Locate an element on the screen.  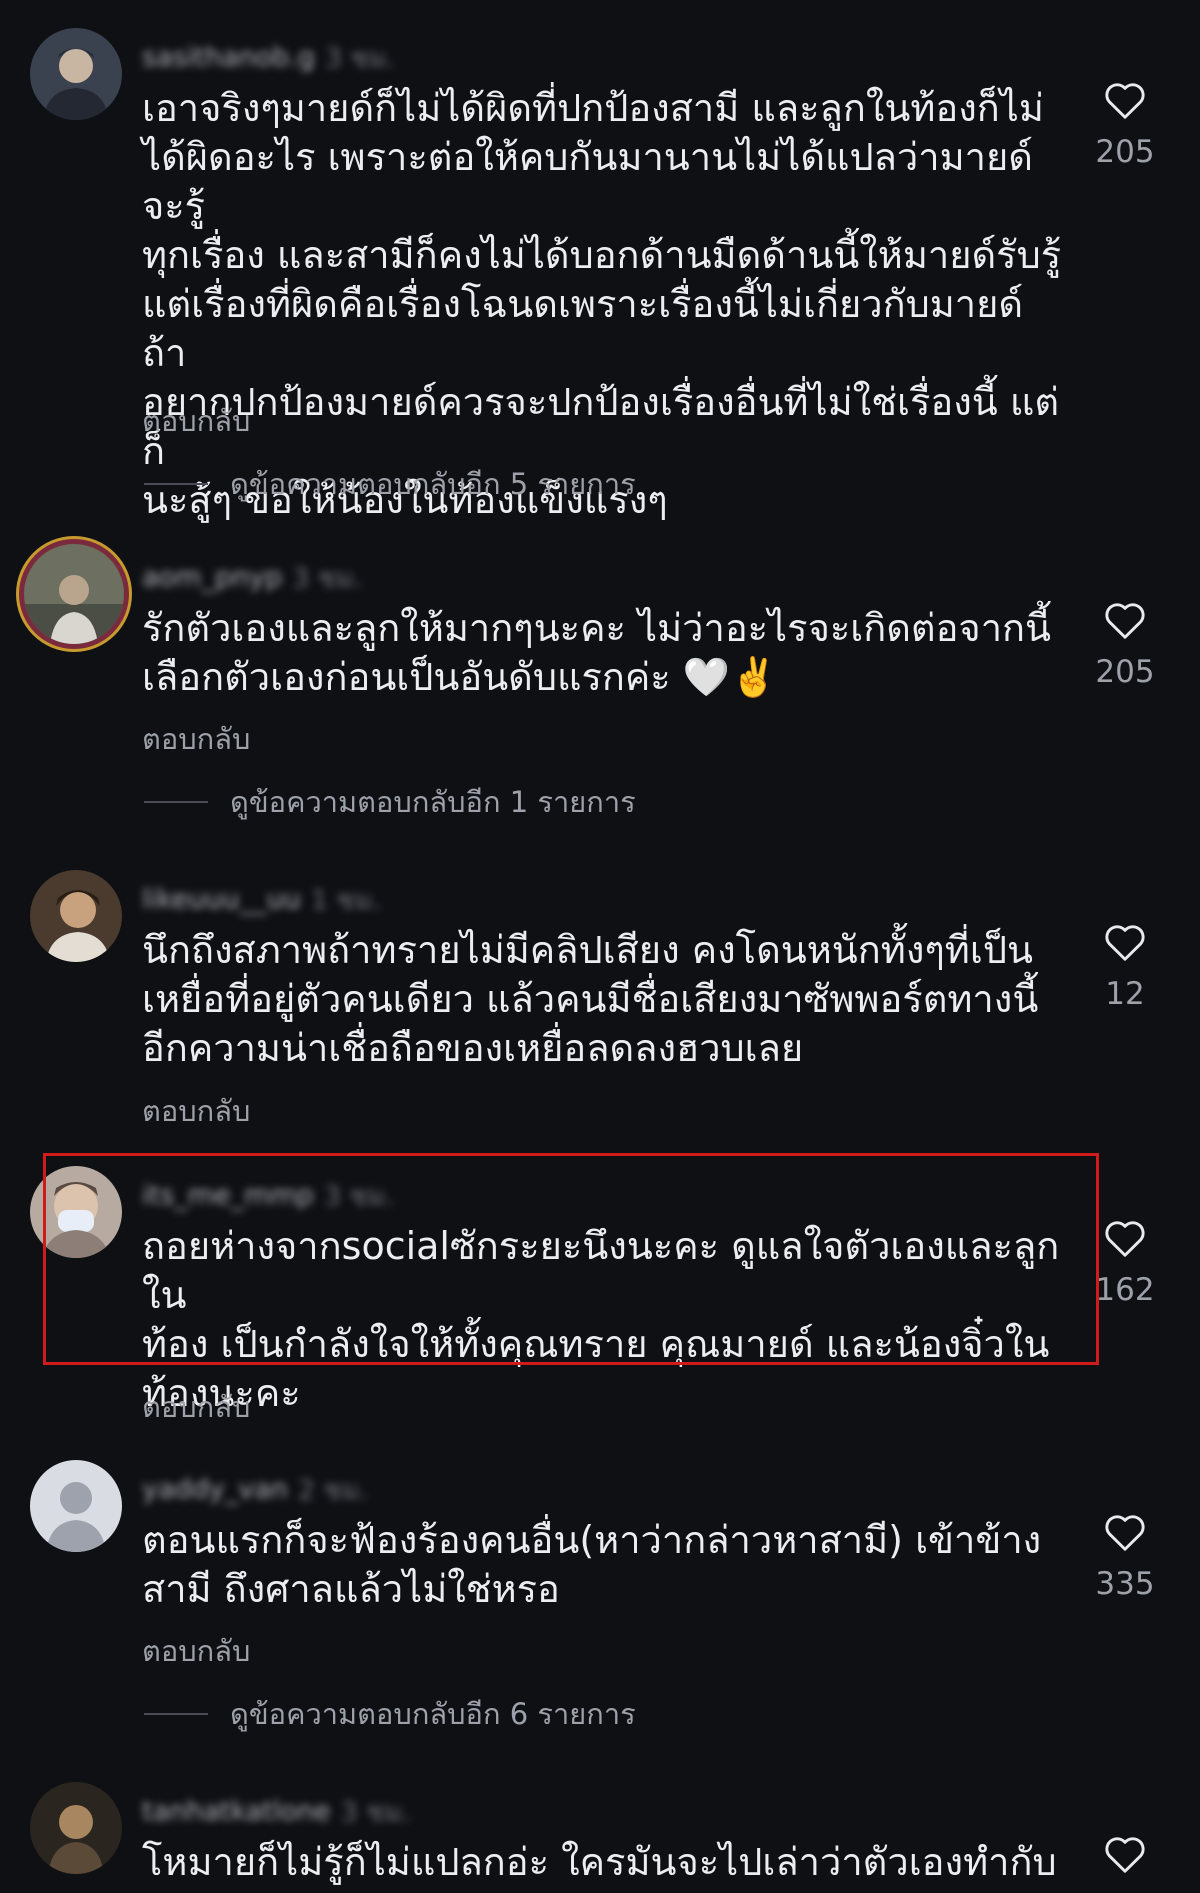
username: tanhatkatlone is located at coordinates (236, 1811).